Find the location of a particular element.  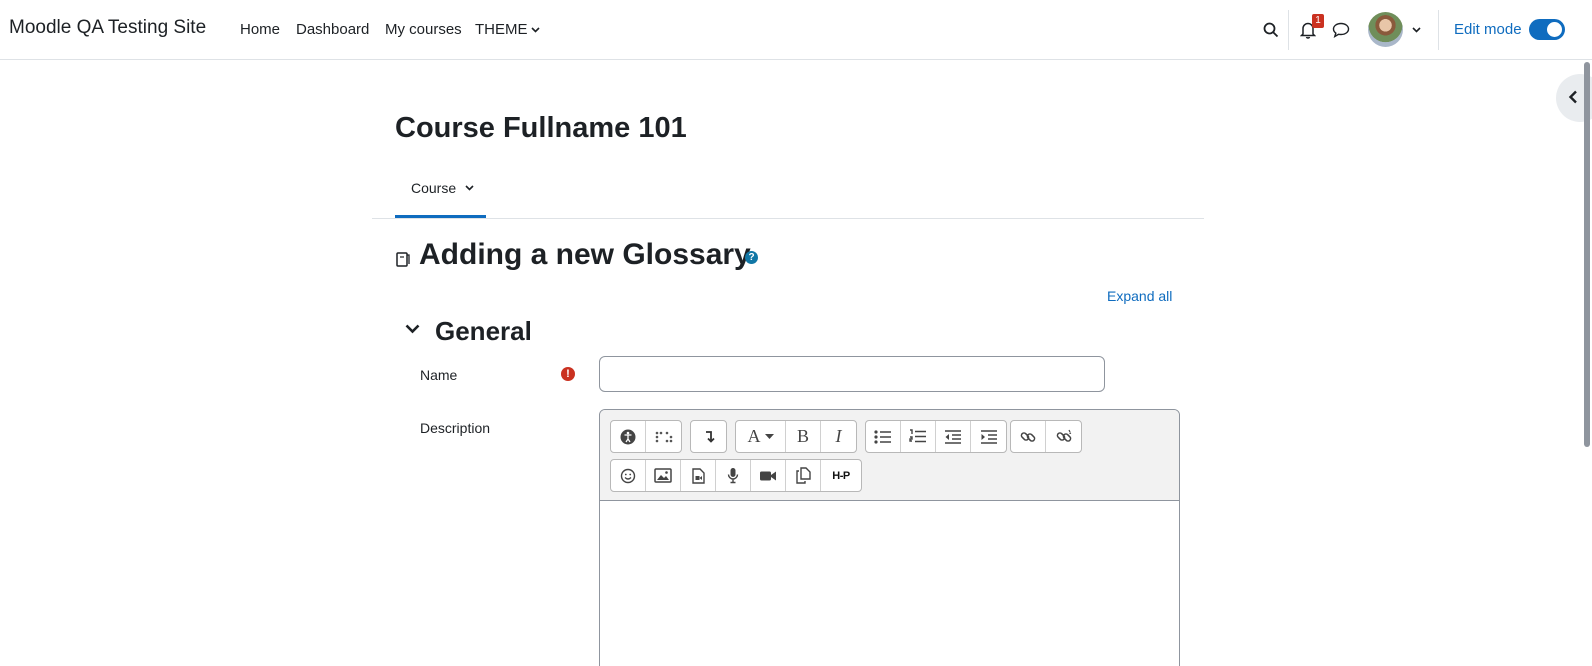

ordered-list-icon is located at coordinates (918, 436).